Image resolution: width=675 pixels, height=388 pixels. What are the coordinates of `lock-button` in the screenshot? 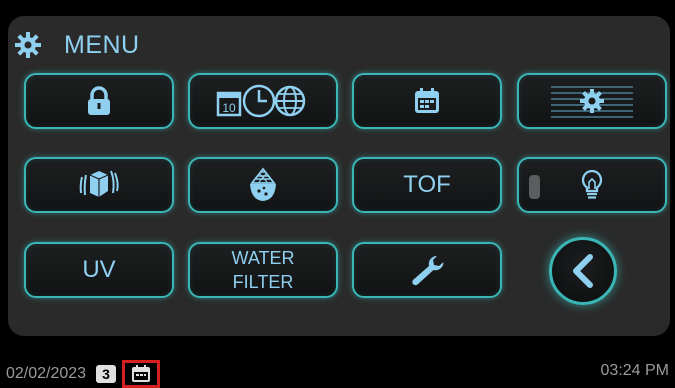 It's located at (99, 101).